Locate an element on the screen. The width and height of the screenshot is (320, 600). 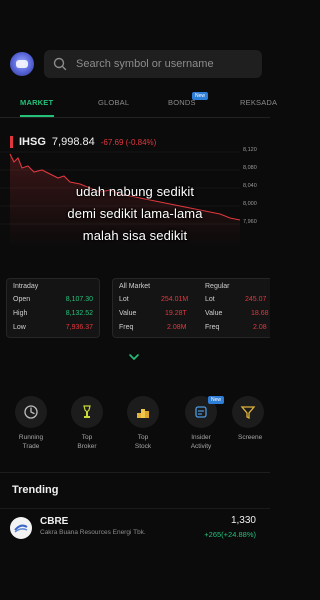
stock-change: +265(+24.88%) is located at coordinates (230, 534).